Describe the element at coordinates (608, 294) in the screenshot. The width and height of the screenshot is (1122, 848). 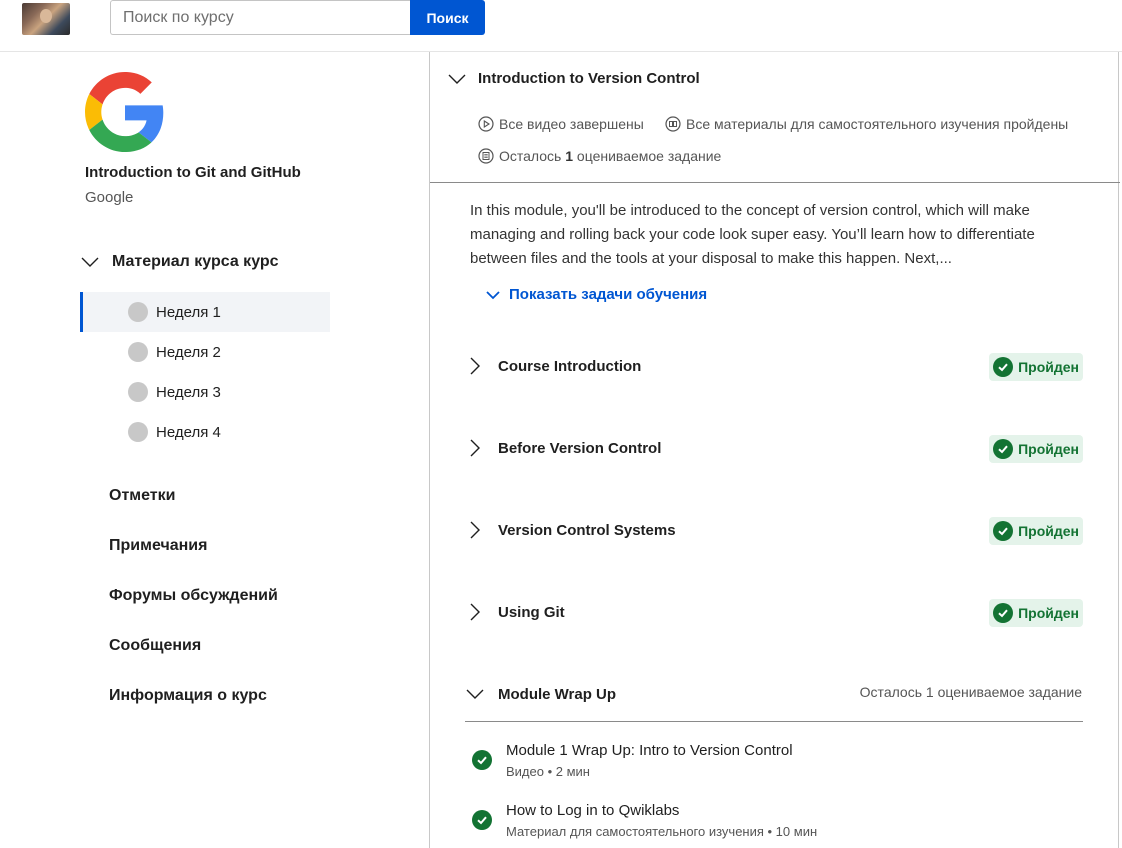
I see `show-learning-objectives-label: Показать задачи обучения` at that location.